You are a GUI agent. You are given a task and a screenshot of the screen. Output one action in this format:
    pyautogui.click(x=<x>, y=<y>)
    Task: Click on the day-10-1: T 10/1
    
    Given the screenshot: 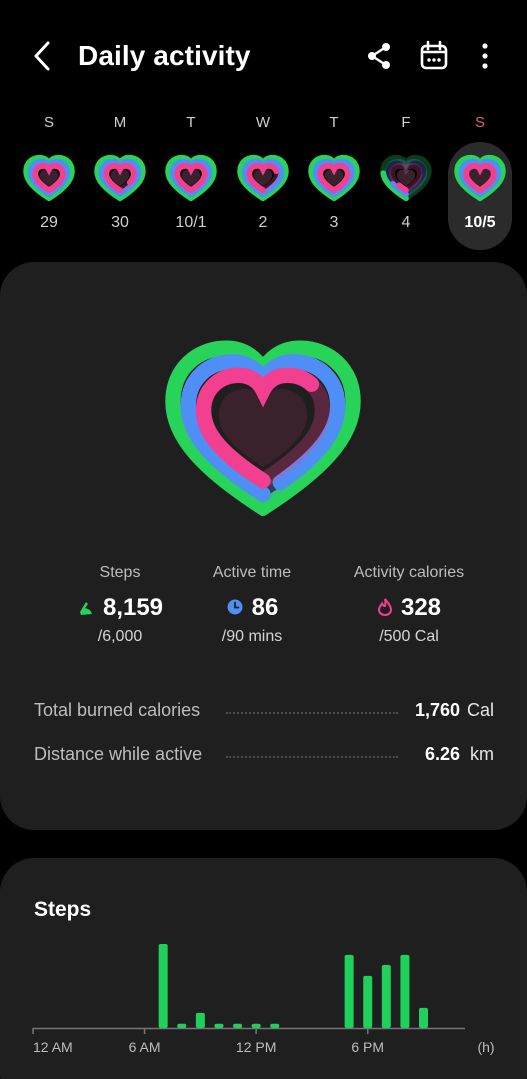 What is the action you would take?
    pyautogui.click(x=191, y=177)
    